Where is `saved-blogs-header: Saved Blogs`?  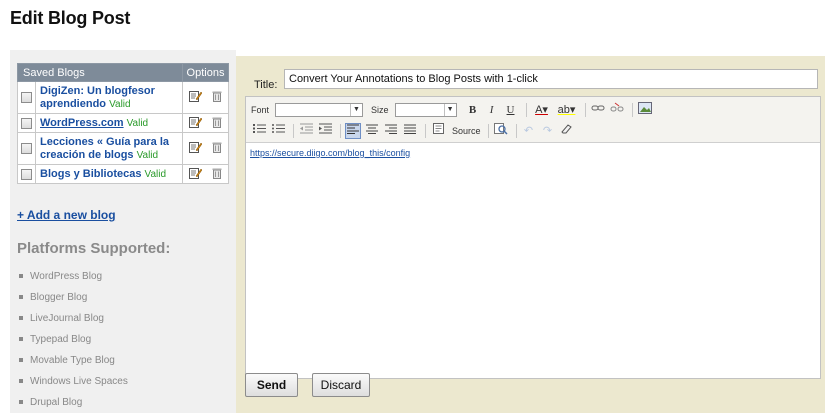
saved-blogs-header: Saved Blogs is located at coordinates (100, 72).